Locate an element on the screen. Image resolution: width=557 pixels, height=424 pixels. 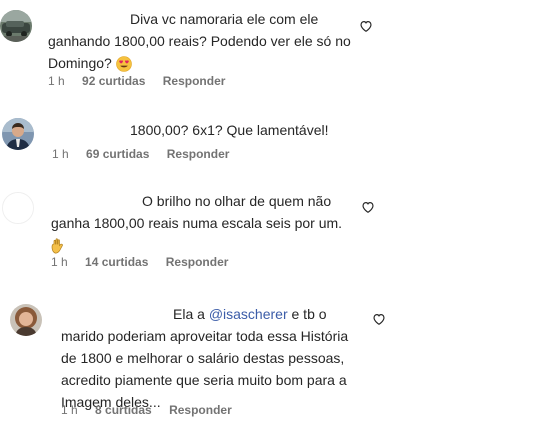
comment-likes: 69 curtidas is located at coordinates (117, 154).